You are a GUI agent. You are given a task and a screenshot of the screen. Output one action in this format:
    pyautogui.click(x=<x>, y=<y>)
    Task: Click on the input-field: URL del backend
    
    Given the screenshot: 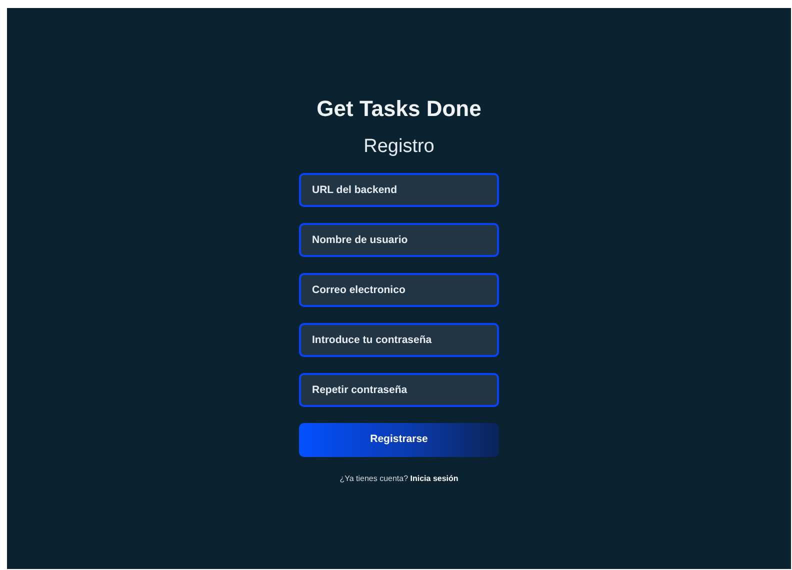 What is the action you would take?
    pyautogui.click(x=399, y=190)
    